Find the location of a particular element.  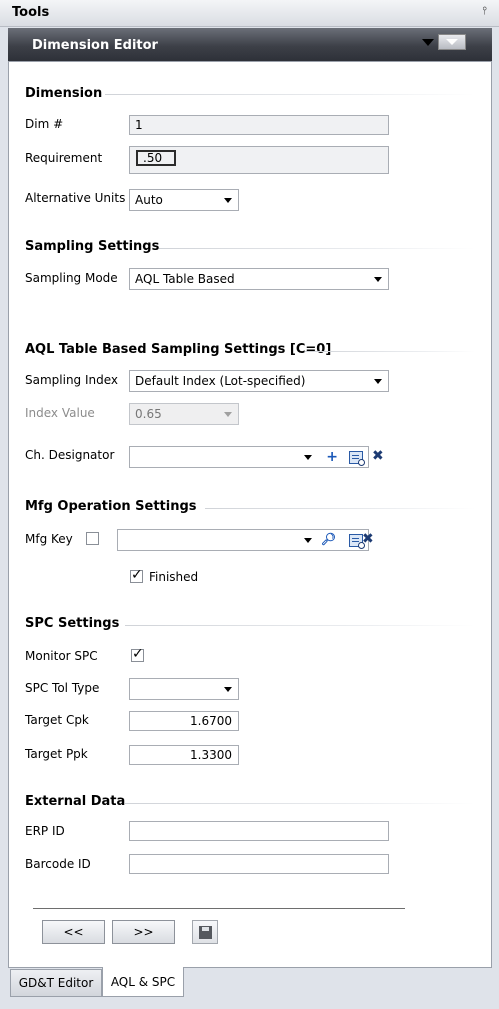

tools-title: Tools is located at coordinates (31, 12).